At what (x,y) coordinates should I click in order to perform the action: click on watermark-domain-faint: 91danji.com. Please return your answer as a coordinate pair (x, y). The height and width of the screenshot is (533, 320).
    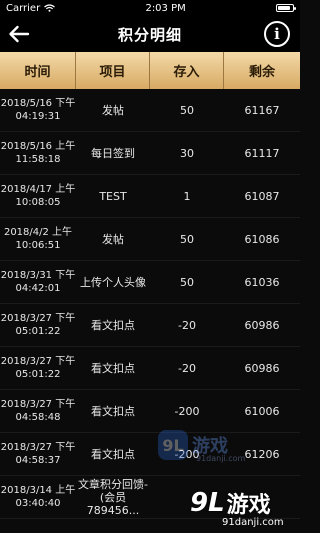
    Looking at the image, I should click on (221, 458).